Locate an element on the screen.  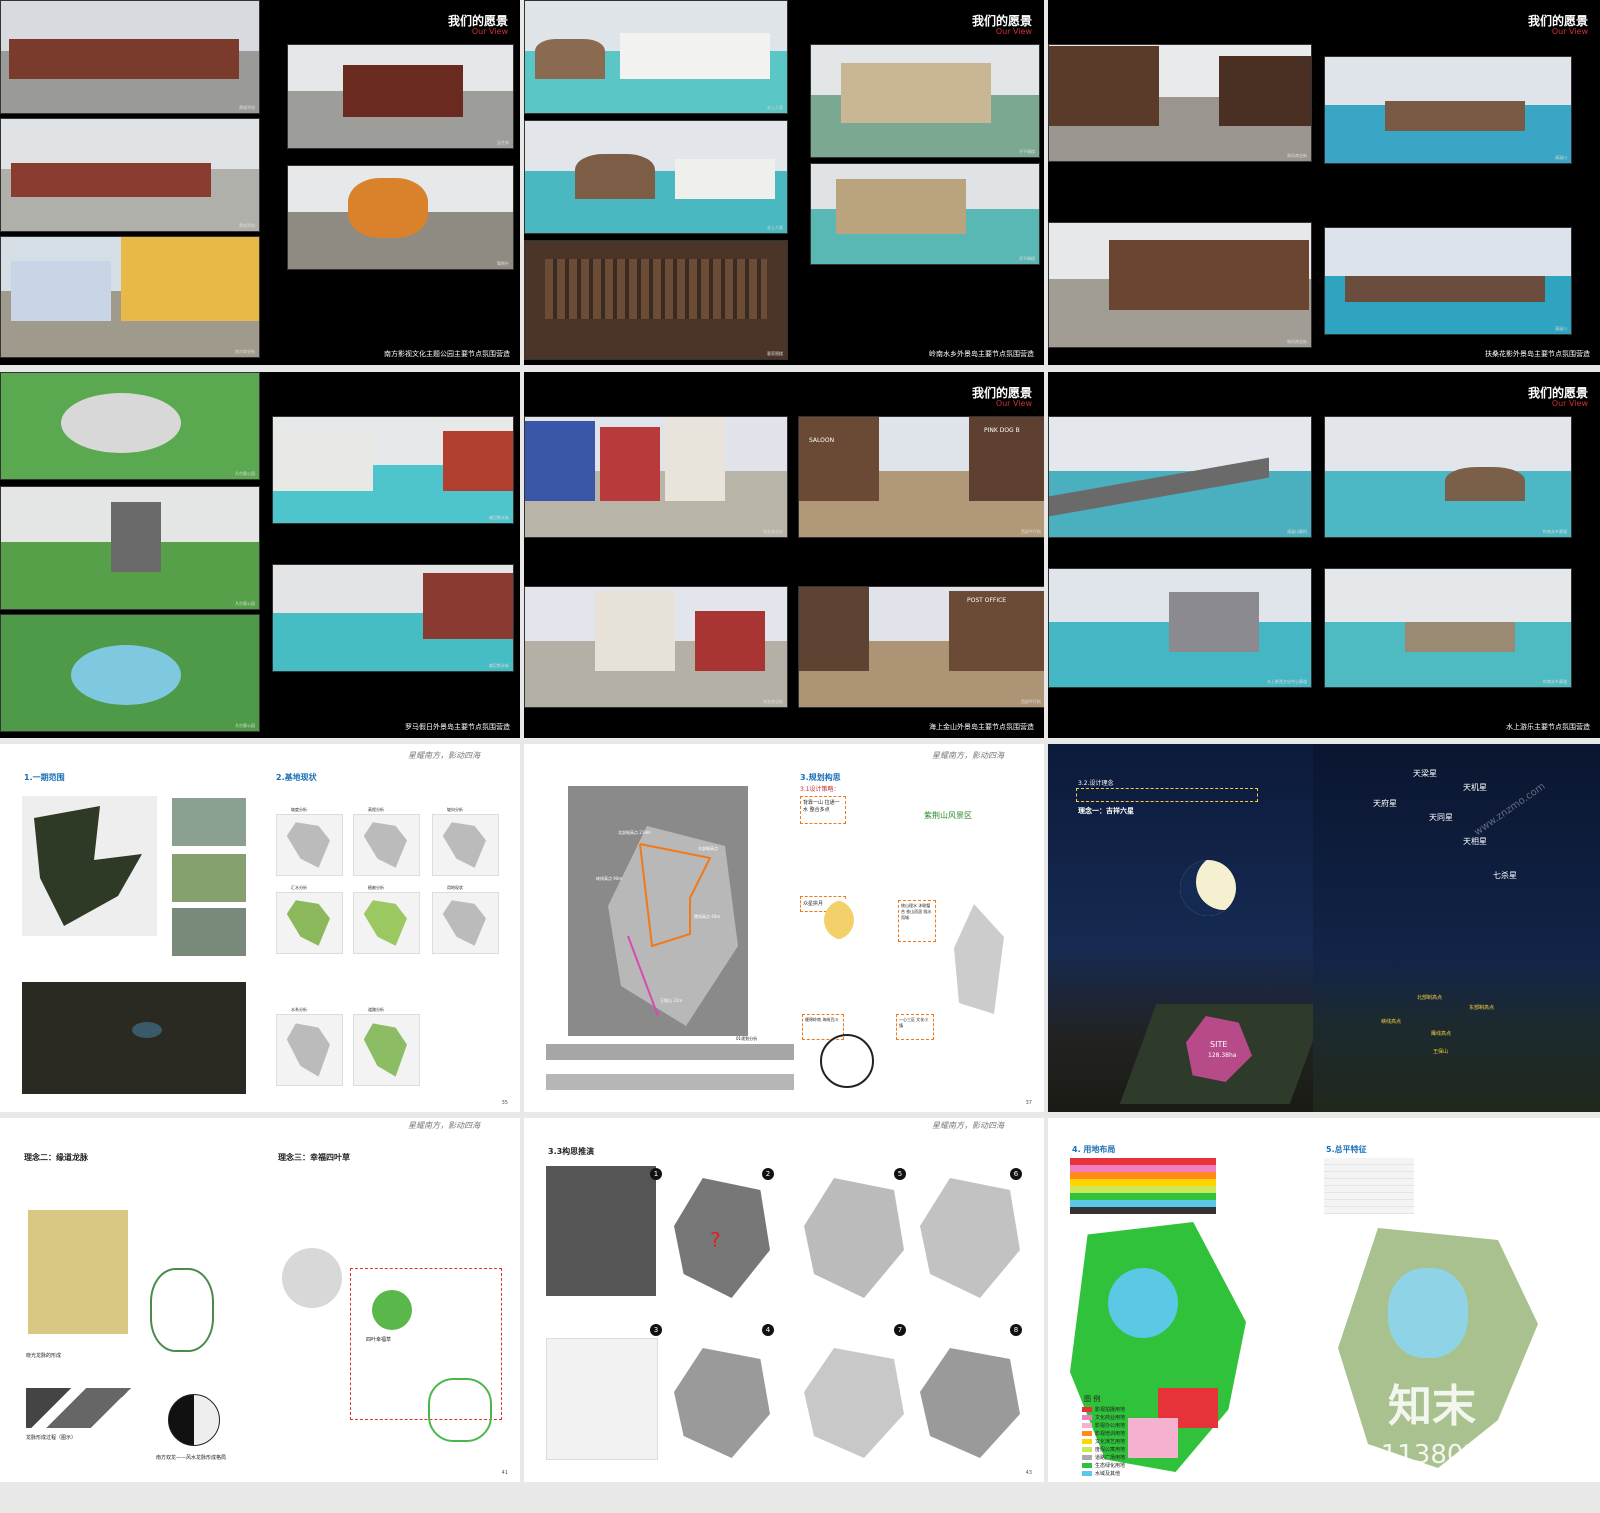
step-number: 1 is located at coordinates (656, 1174).